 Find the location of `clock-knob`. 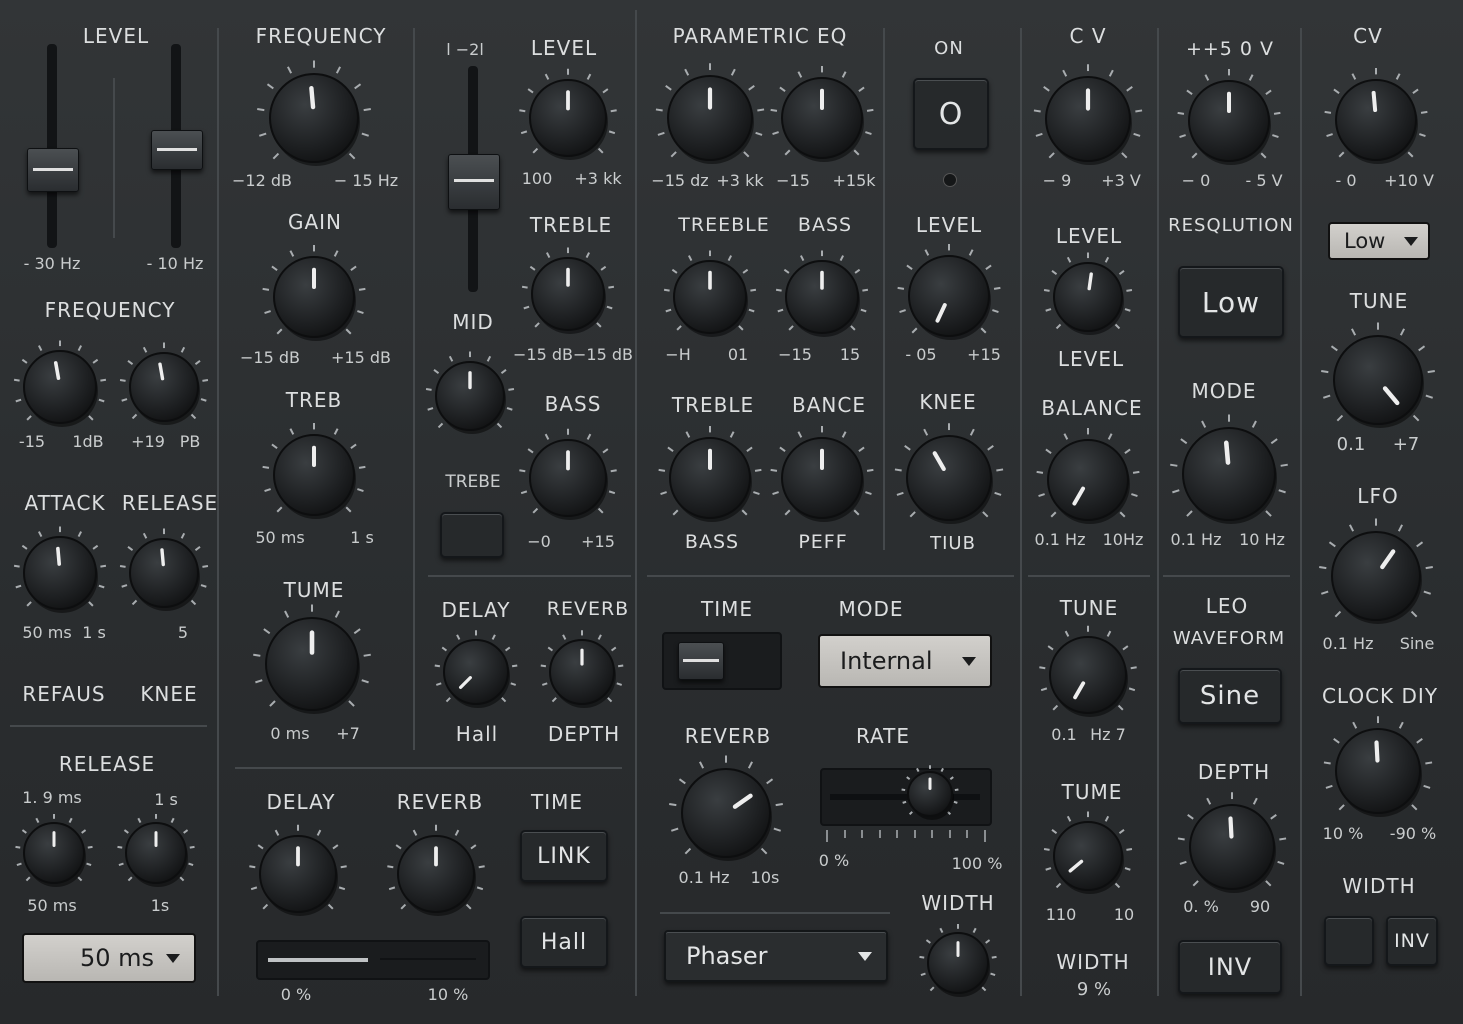

clock-knob is located at coordinates (1378, 771).